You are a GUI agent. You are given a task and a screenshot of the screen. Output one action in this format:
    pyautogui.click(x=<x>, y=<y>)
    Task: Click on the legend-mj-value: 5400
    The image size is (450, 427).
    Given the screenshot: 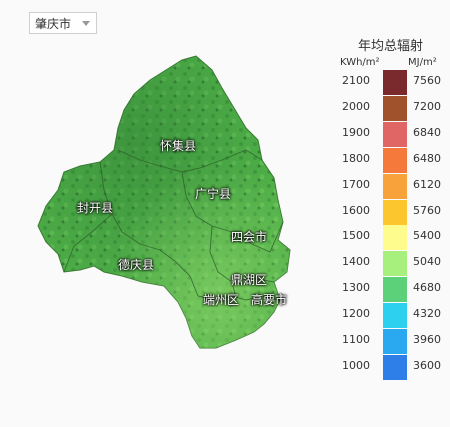 What is the action you would take?
    pyautogui.click(x=427, y=236)
    